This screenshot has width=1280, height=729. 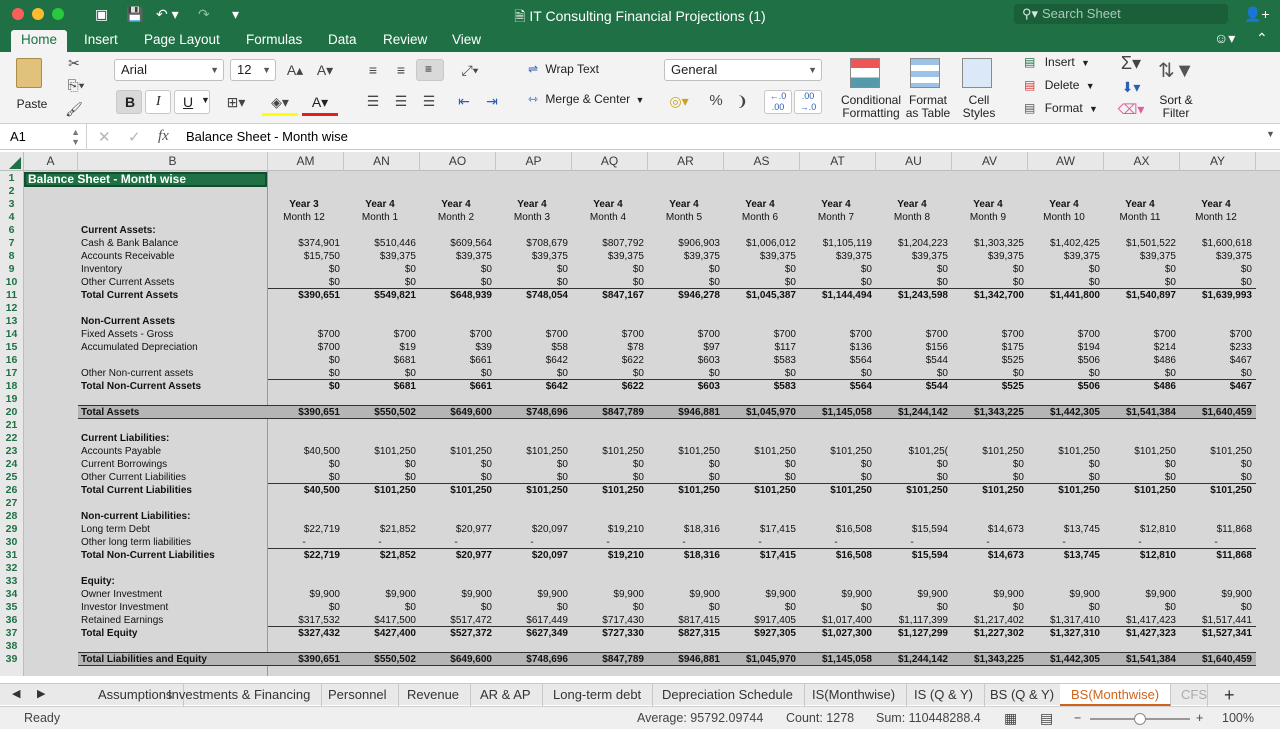 What do you see at coordinates (912, 295) in the screenshot?
I see `value-cell: $1,243,598` at bounding box center [912, 295].